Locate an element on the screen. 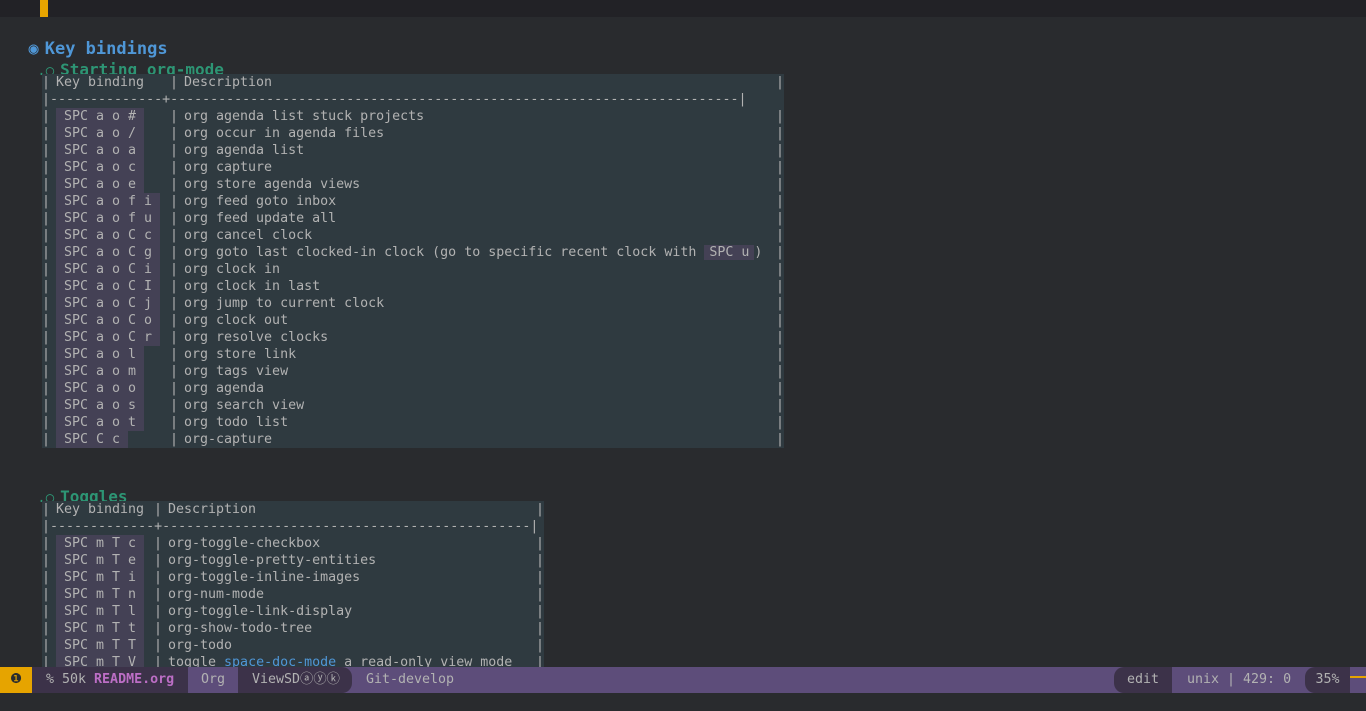 This screenshot has width=1366, height=711. key-binding: SPC m T t is located at coordinates (100, 628).